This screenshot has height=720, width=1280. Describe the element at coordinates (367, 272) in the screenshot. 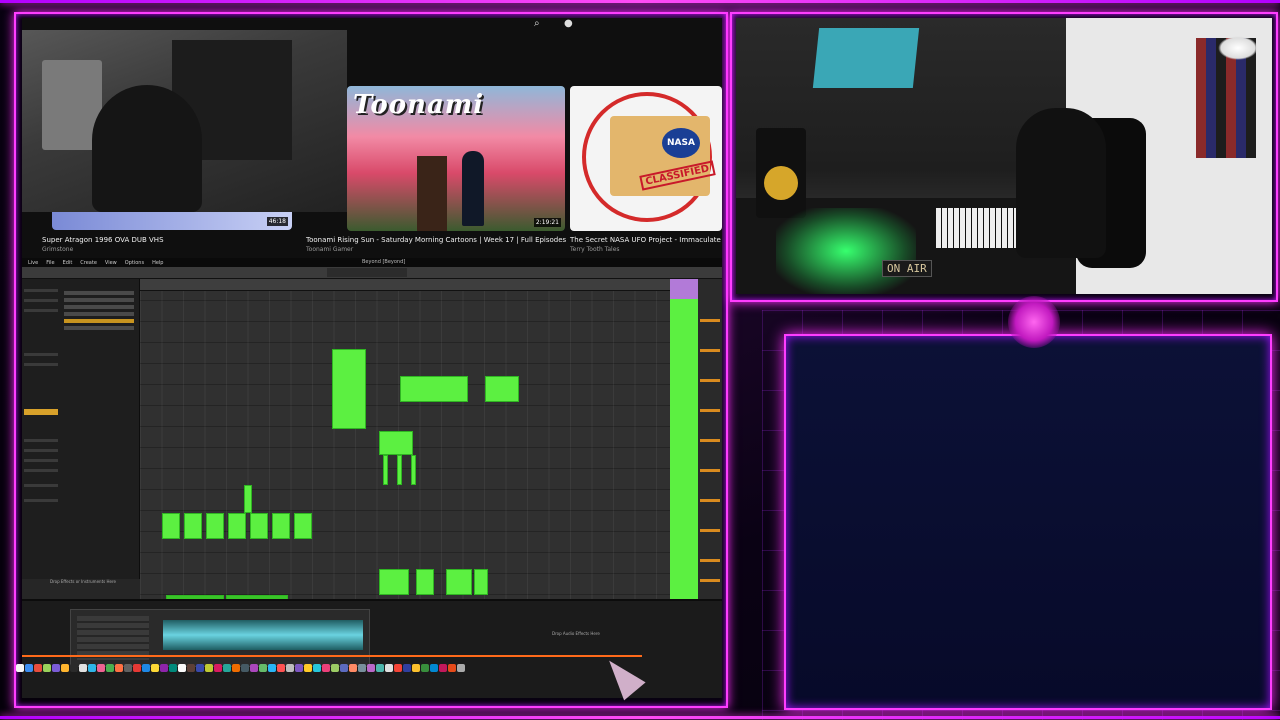

I see `transport-controls` at that location.